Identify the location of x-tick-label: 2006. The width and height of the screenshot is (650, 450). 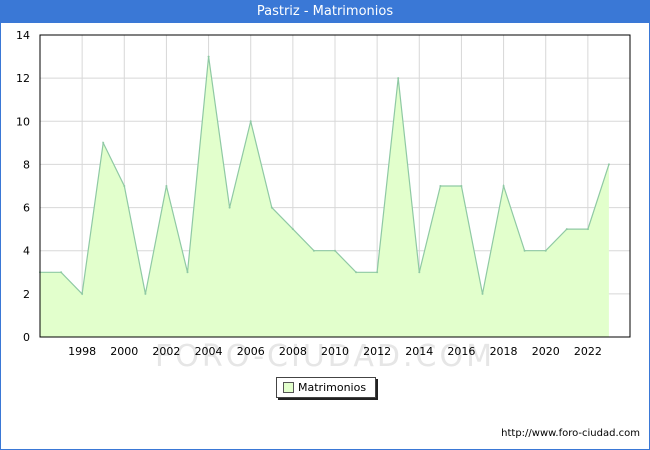
(251, 351).